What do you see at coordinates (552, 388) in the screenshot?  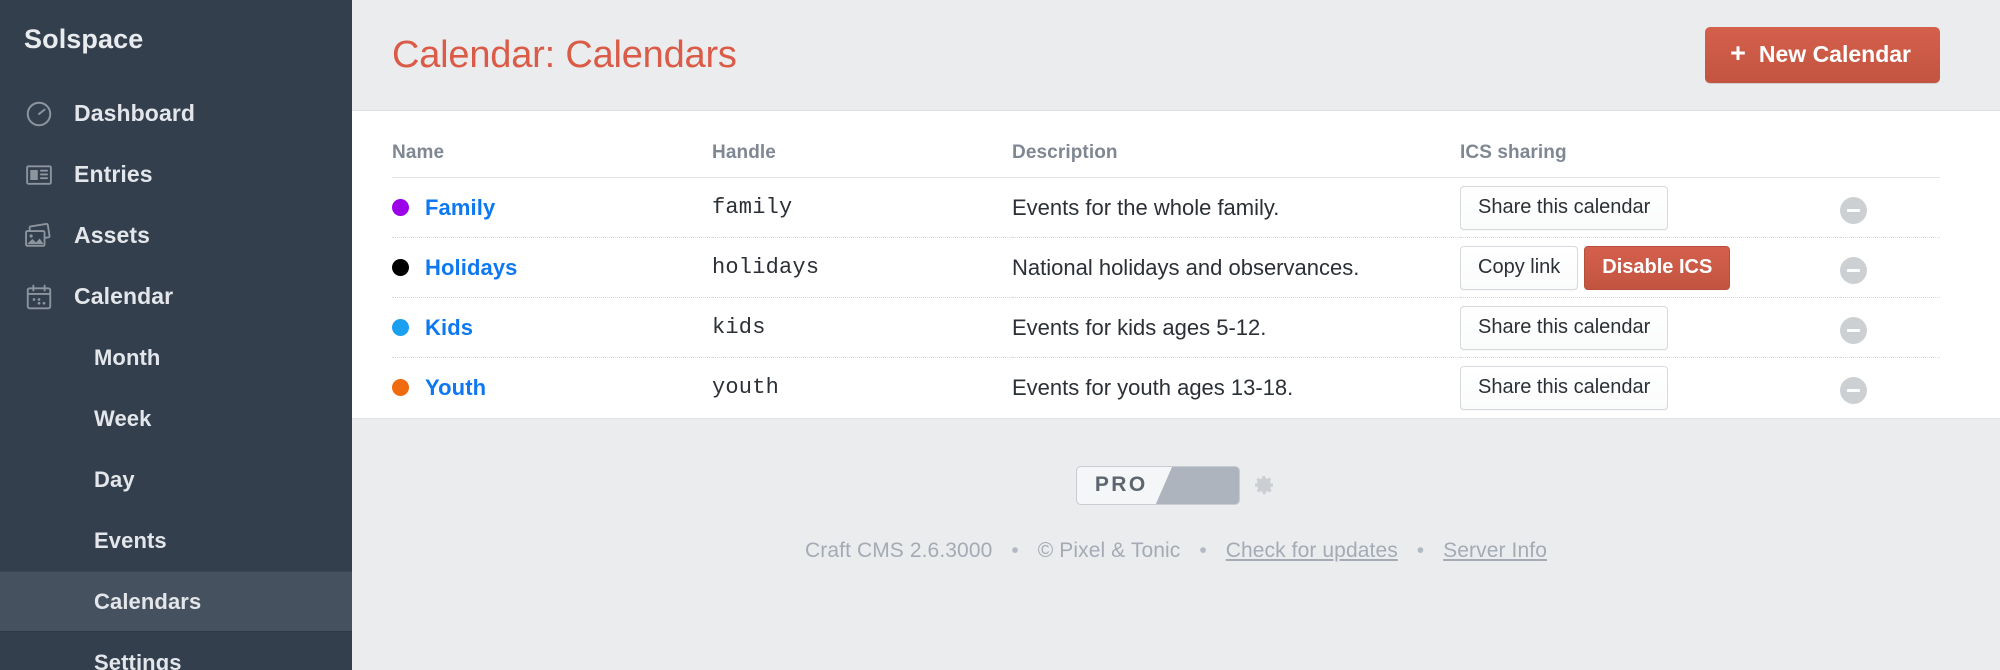 I see `cell-name: Youth` at bounding box center [552, 388].